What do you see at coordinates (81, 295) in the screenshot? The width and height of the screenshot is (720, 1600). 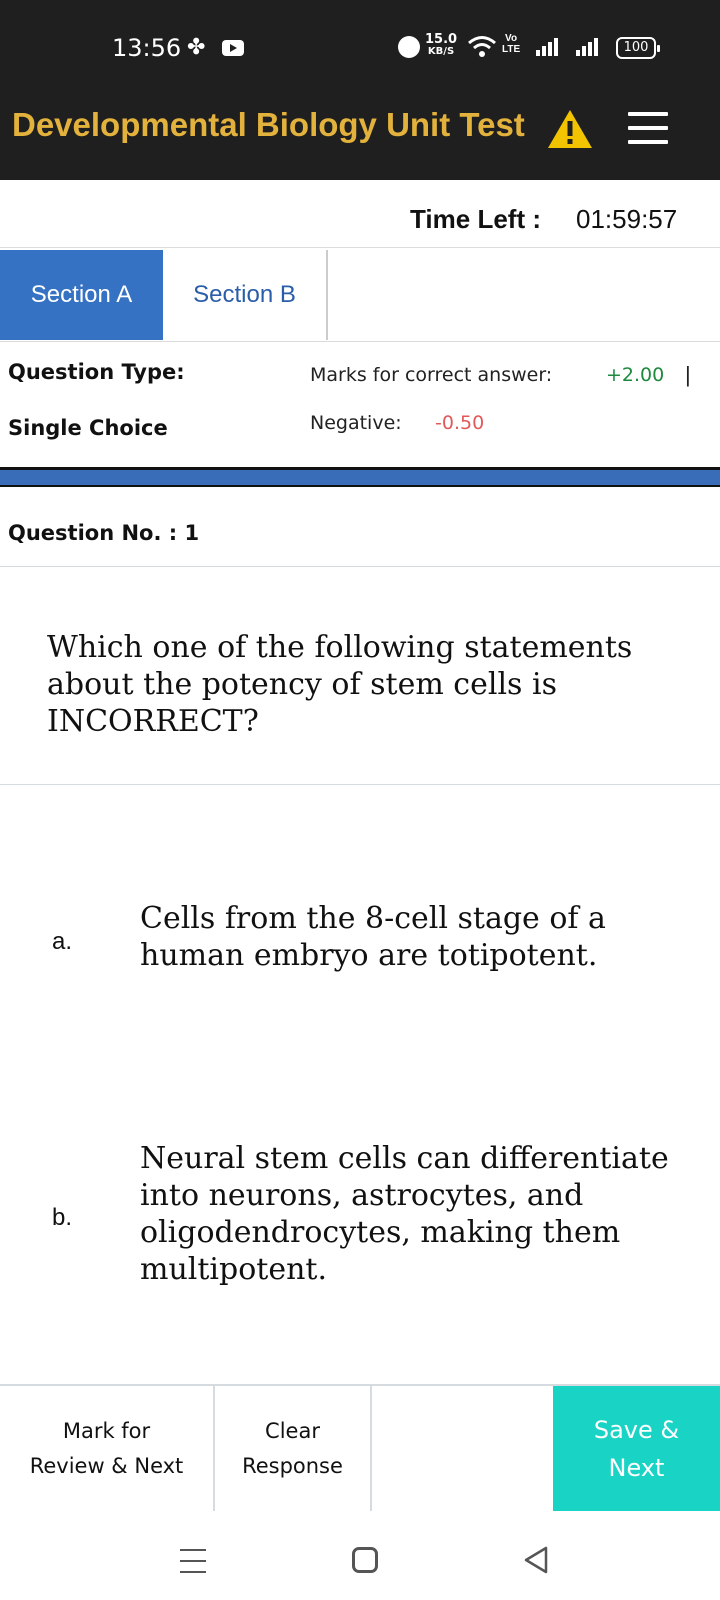 I see `tab-section-a: Section A` at bounding box center [81, 295].